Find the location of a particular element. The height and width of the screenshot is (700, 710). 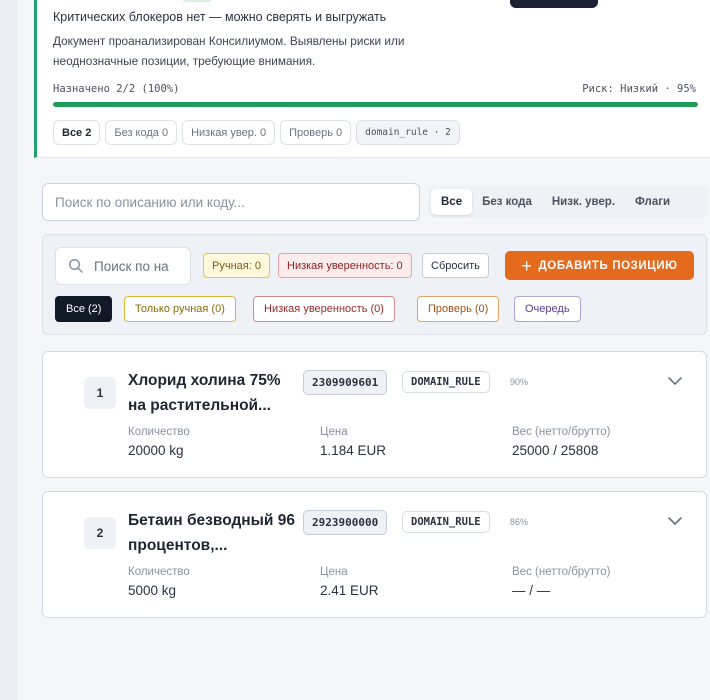

add-position-button: + ДОБАВИТЬ ПОЗИЦИЮ is located at coordinates (599, 265).